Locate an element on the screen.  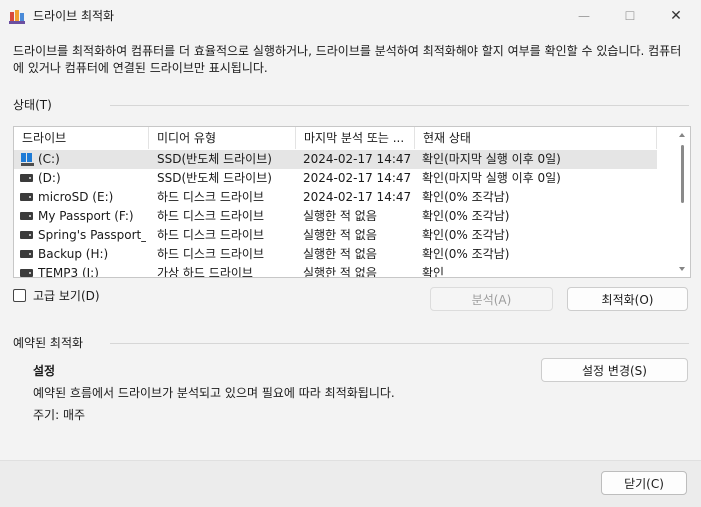
title-bar: 드라이브 최적화 — ☐ ✕ is located at coordinates (350, 16).